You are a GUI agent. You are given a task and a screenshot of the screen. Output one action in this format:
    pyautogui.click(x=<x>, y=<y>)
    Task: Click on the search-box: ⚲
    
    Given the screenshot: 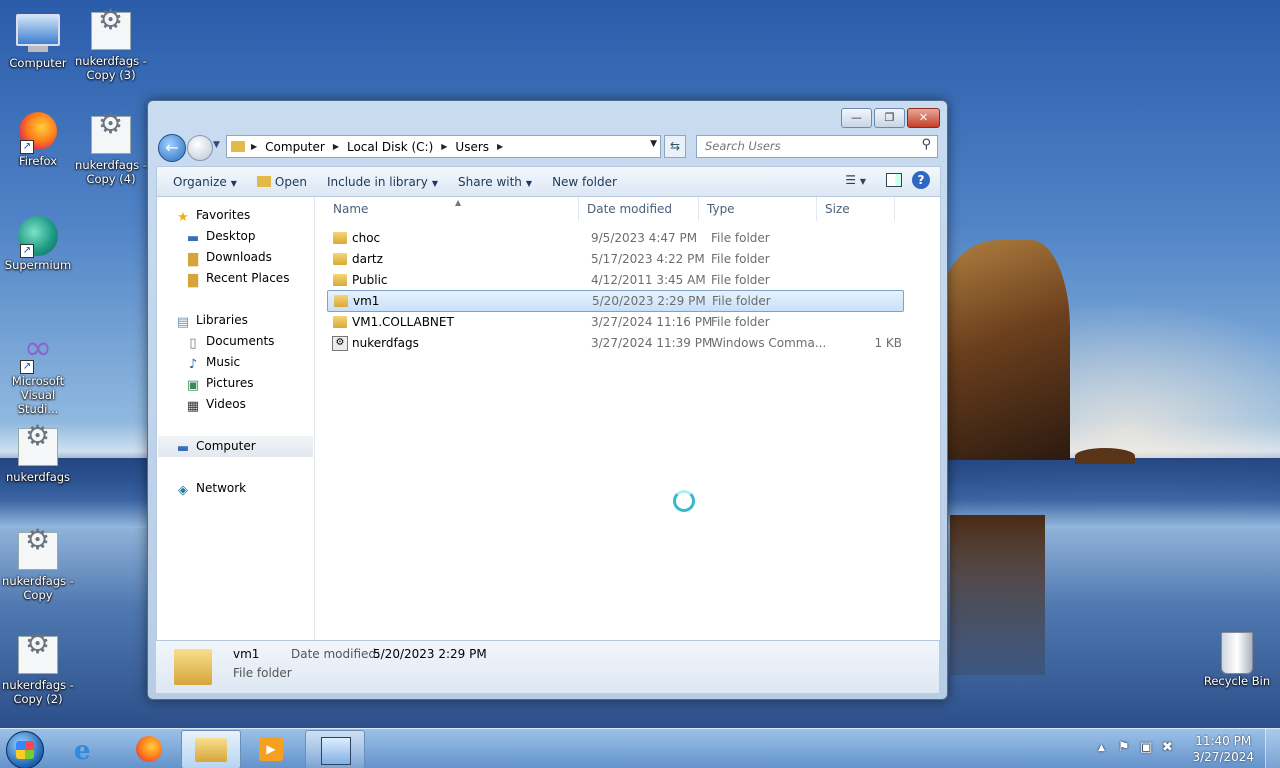 What is the action you would take?
    pyautogui.click(x=817, y=146)
    